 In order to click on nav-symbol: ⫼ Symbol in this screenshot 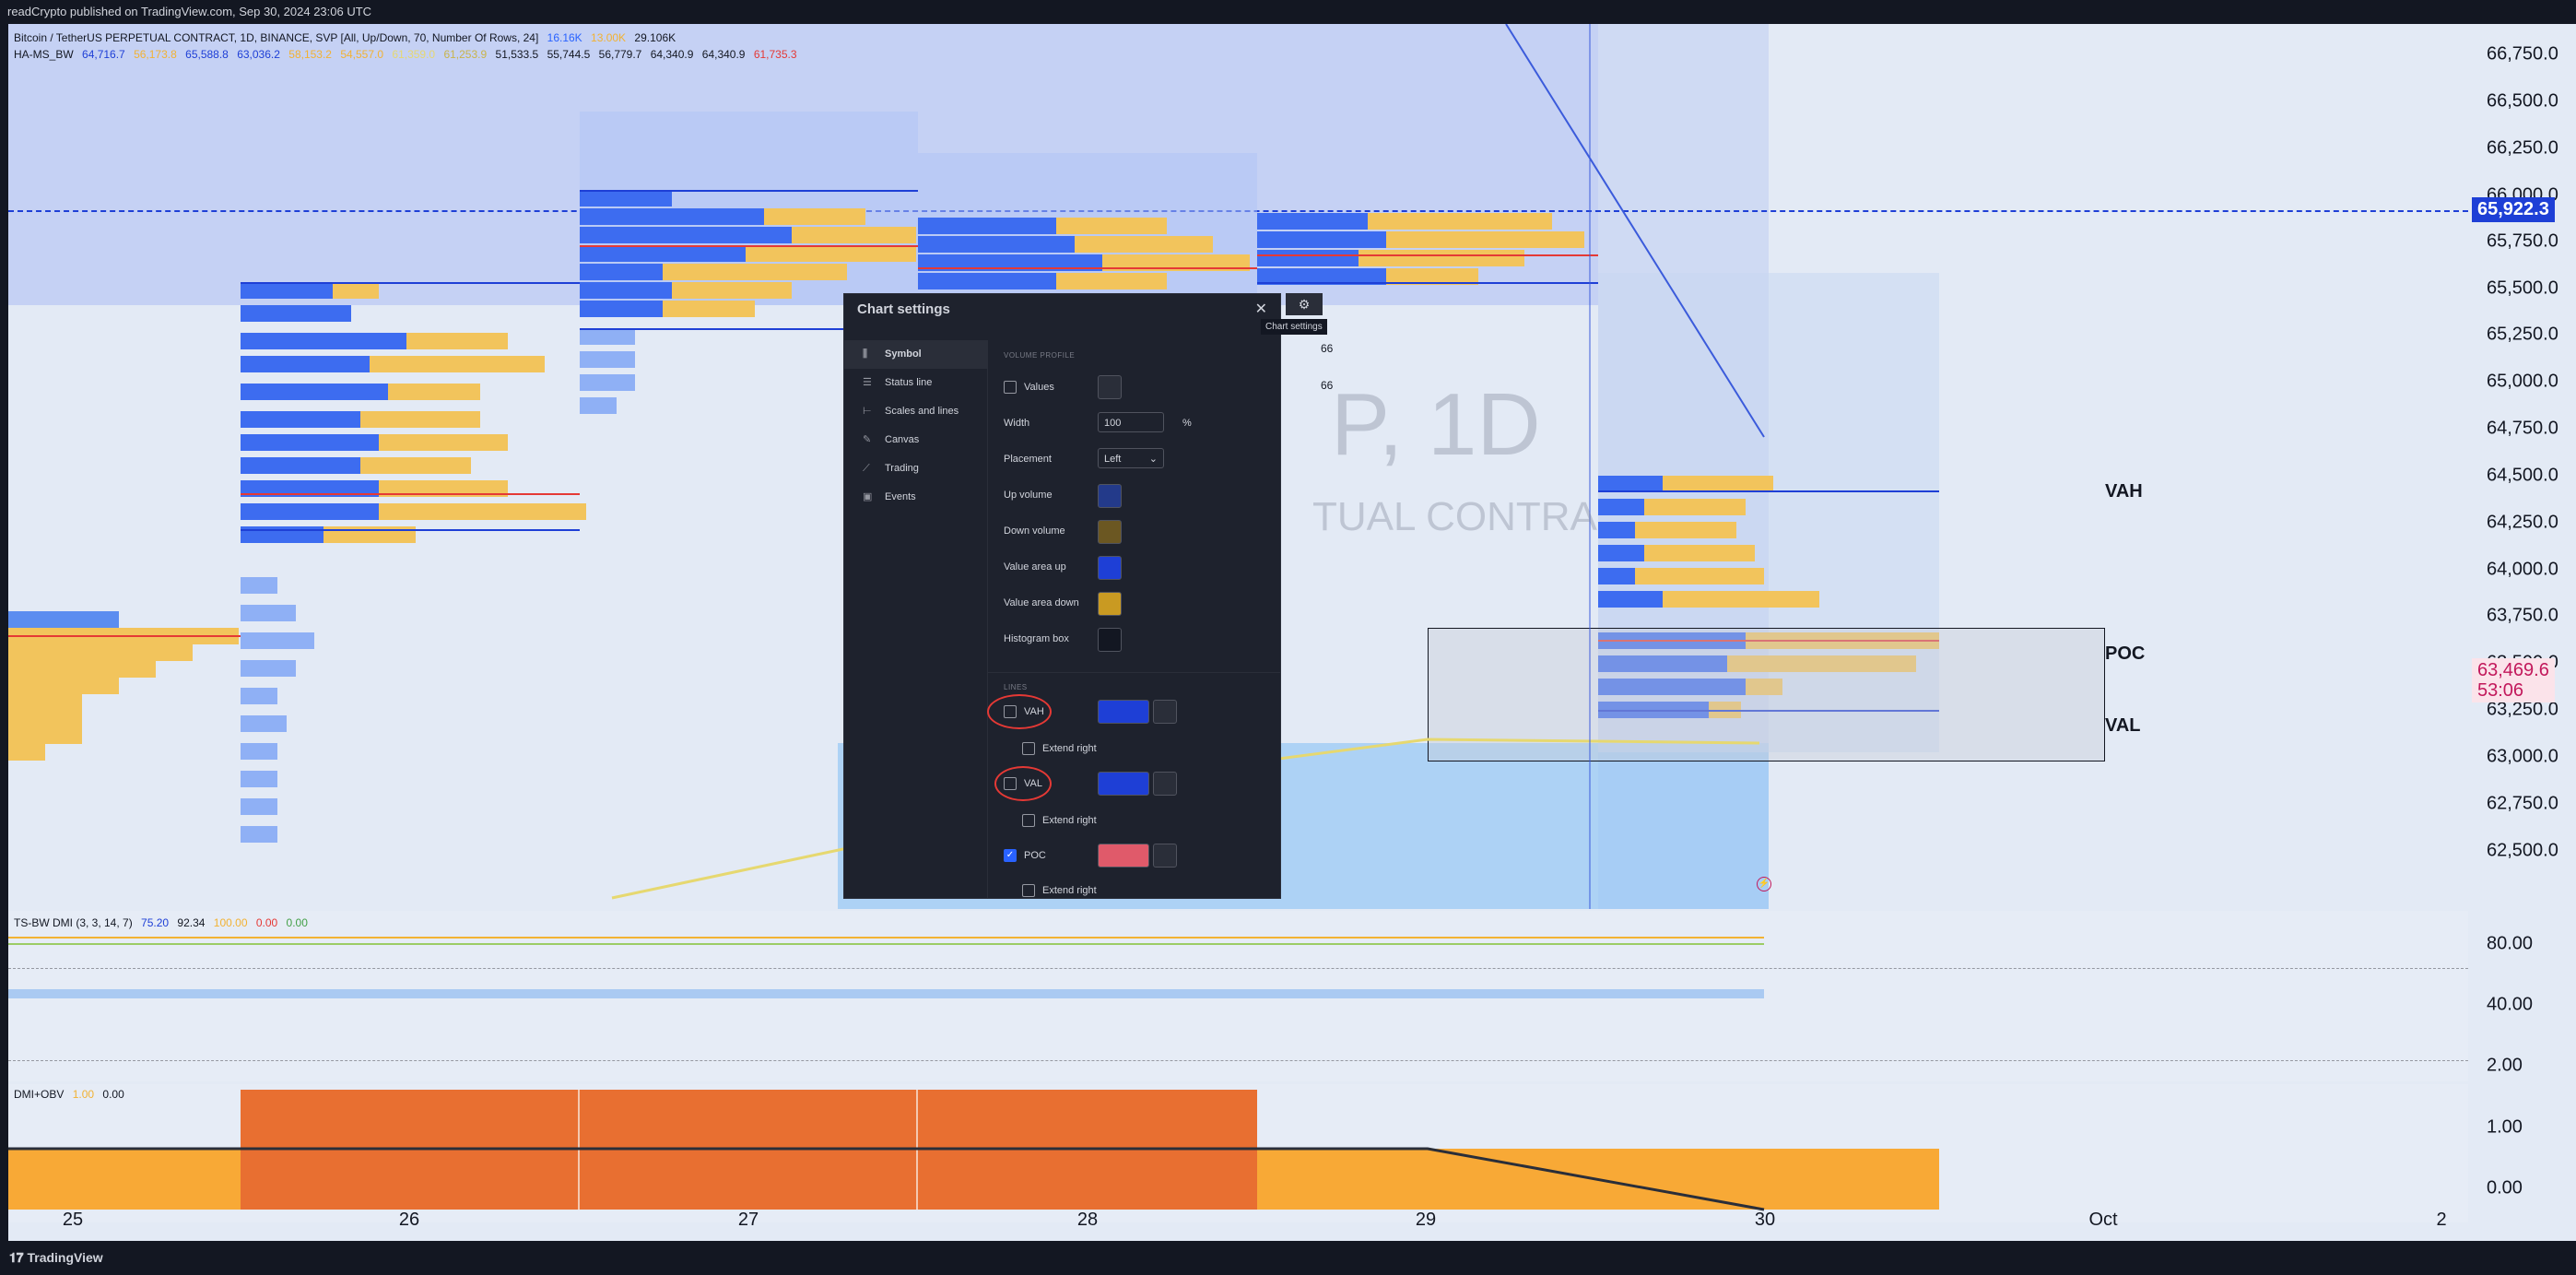, I will do `click(915, 355)`.